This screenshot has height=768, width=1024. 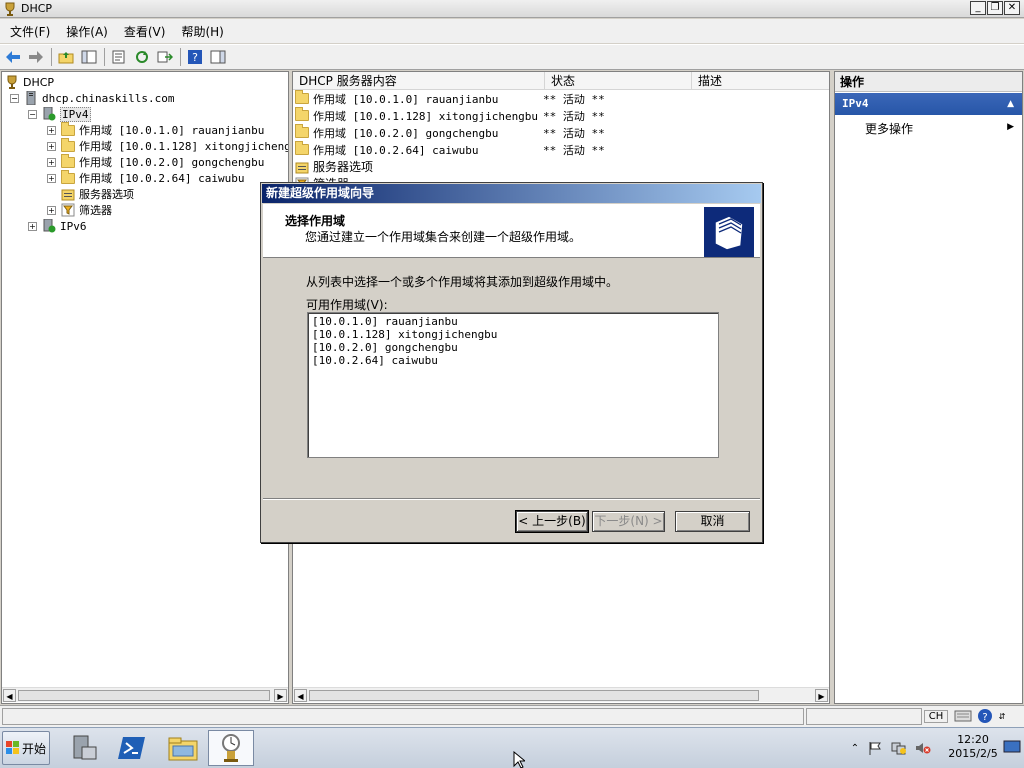 What do you see at coordinates (119, 57) in the screenshot?
I see `properties-icon` at bounding box center [119, 57].